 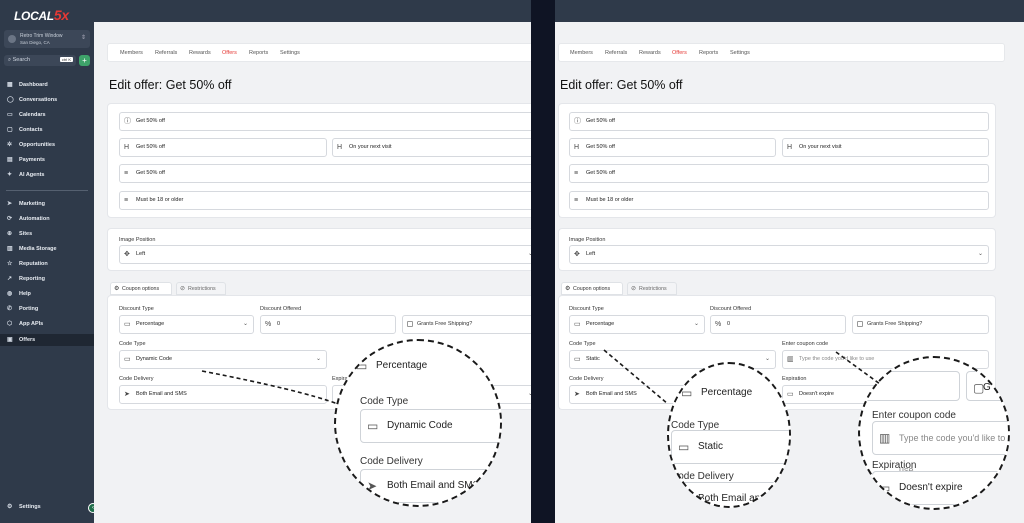 I want to click on connector-left, so click(x=270, y=387).